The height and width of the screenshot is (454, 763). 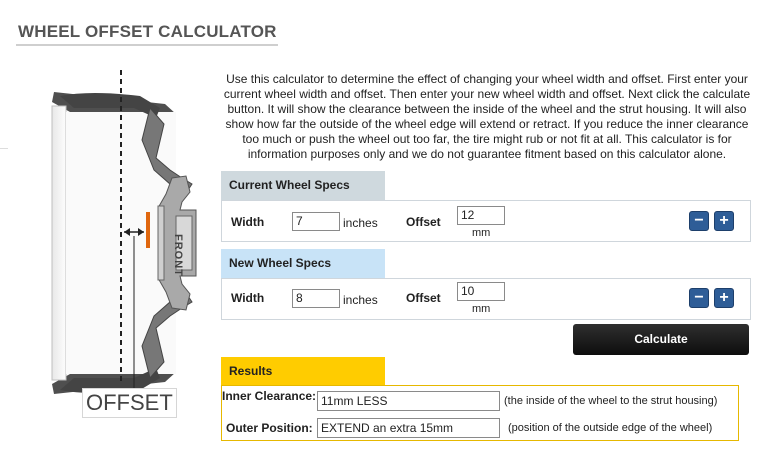 I want to click on results-heading: Results, so click(x=303, y=371).